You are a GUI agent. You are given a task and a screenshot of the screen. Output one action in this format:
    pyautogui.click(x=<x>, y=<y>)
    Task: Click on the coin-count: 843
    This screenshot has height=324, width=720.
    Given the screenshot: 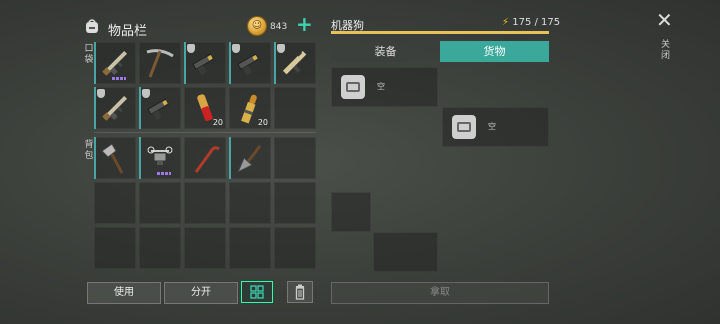 What is the action you would take?
    pyautogui.click(x=279, y=27)
    